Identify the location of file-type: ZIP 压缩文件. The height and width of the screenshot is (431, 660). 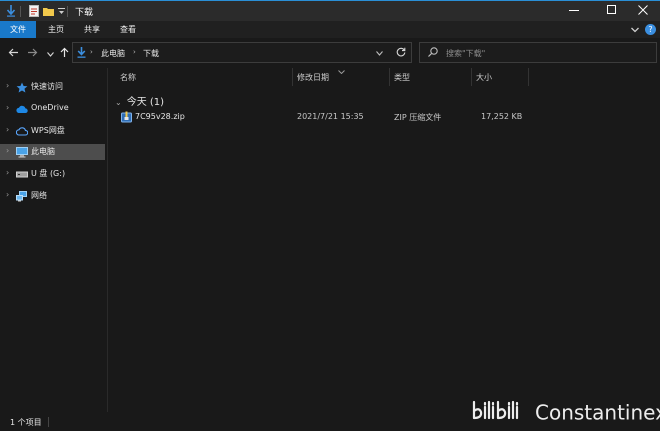
(418, 117).